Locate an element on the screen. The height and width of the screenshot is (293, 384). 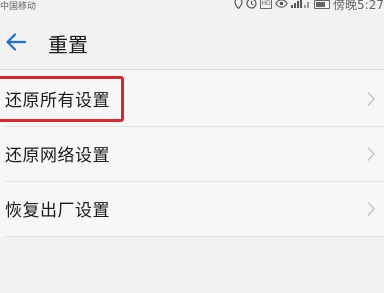
clock: 傍晚5:27 is located at coordinates (358, 6).